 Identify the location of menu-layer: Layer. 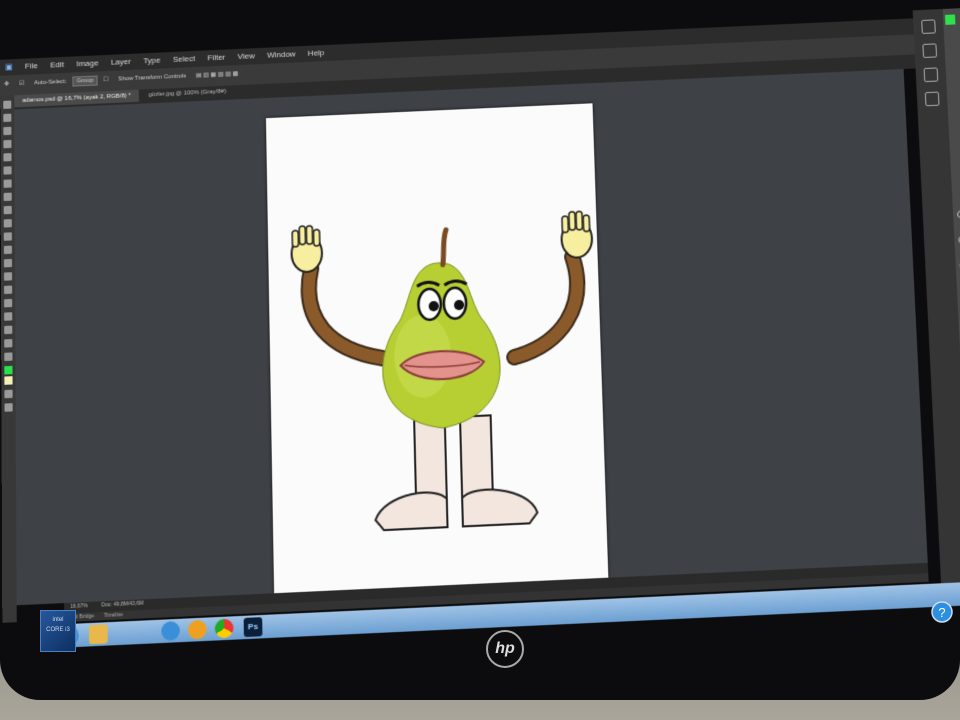
(121, 60).